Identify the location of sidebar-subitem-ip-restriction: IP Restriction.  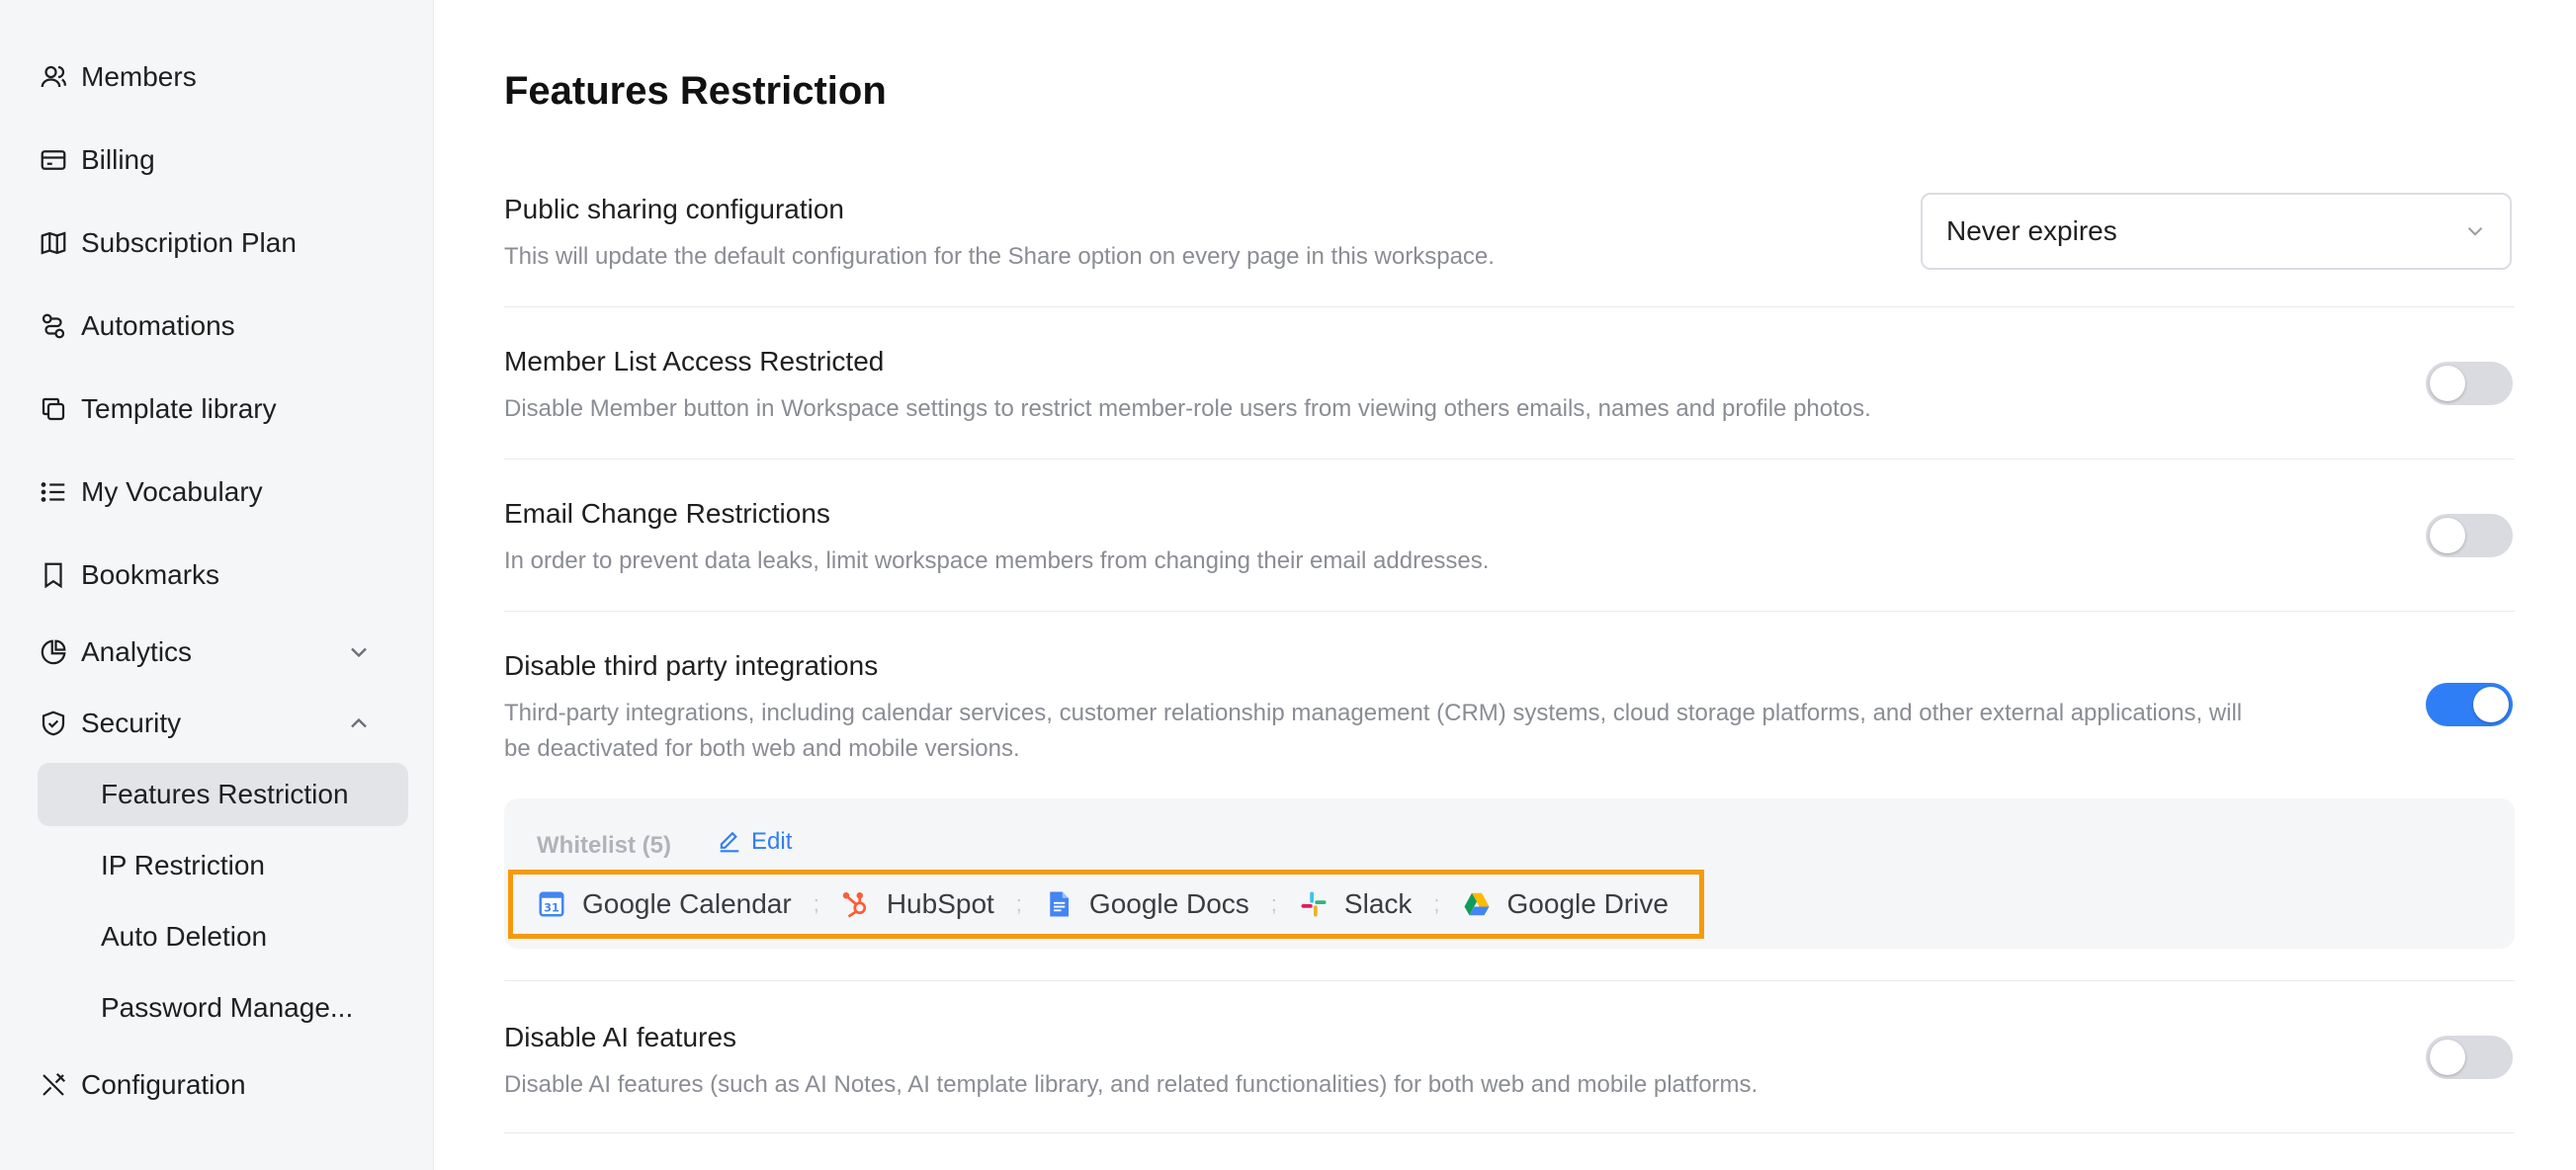
(223, 865).